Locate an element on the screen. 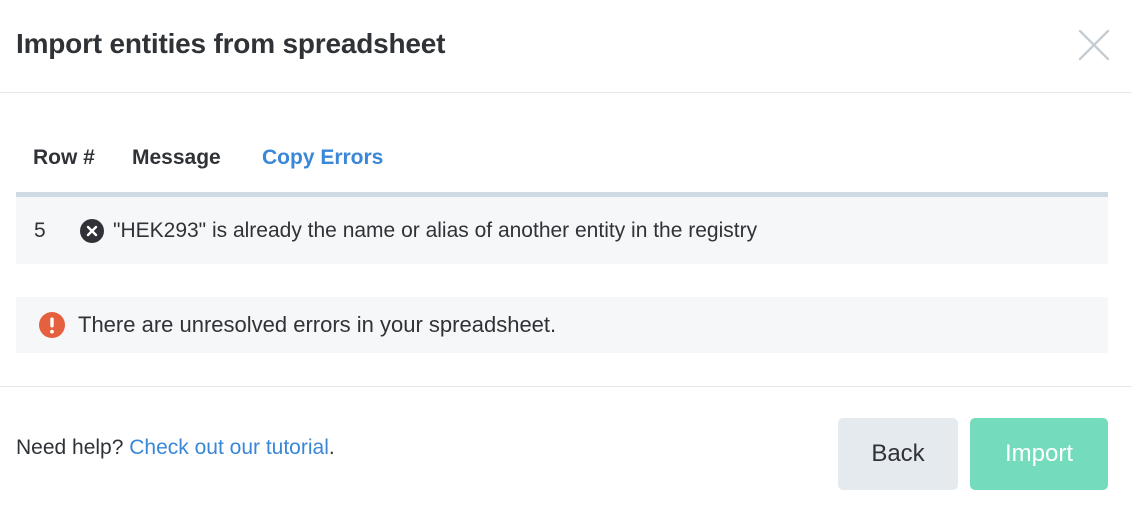 The height and width of the screenshot is (508, 1132). exclamation-circle-icon is located at coordinates (52, 325).